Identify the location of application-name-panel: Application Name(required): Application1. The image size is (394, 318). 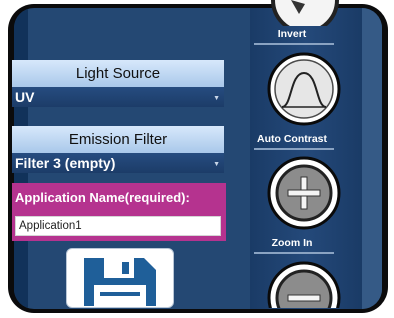
(119, 212).